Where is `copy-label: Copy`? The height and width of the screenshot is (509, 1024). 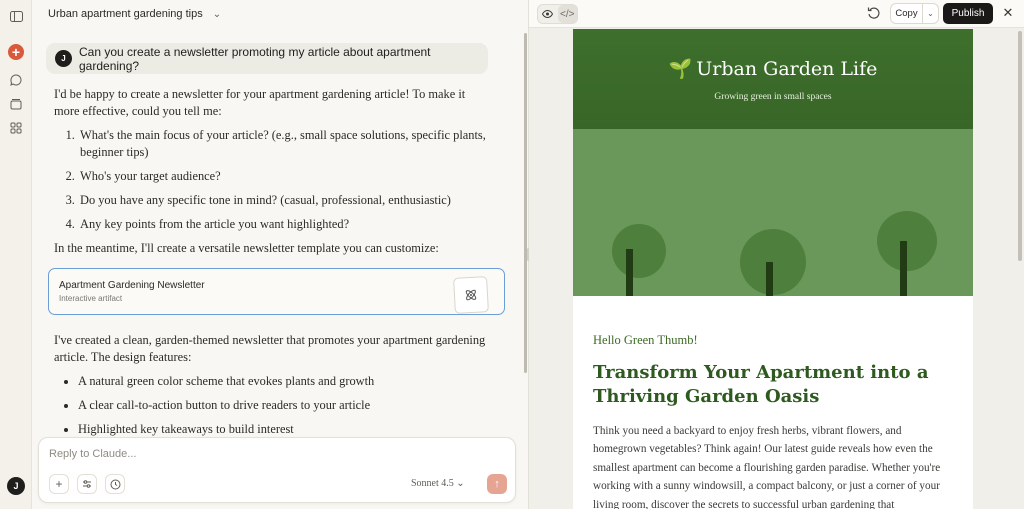
copy-label: Copy is located at coordinates (907, 13).